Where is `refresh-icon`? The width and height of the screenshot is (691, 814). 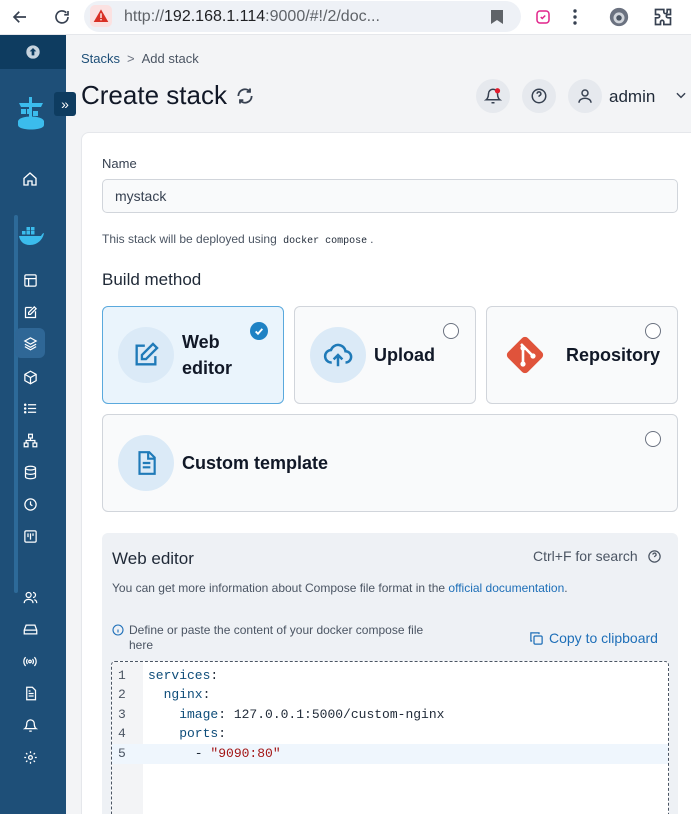
refresh-icon is located at coordinates (245, 96).